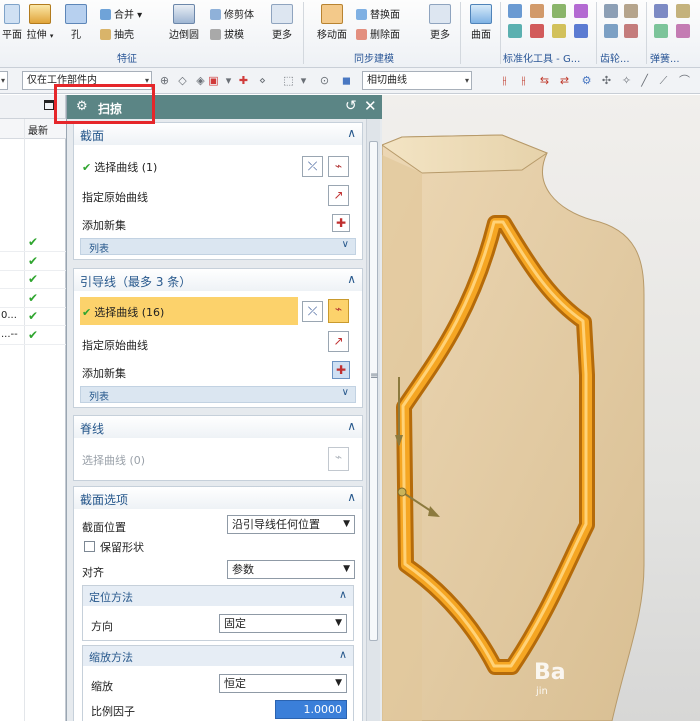 This screenshot has width=700, height=721. I want to click on curve-tool-icon: ⚙, so click(586, 80).